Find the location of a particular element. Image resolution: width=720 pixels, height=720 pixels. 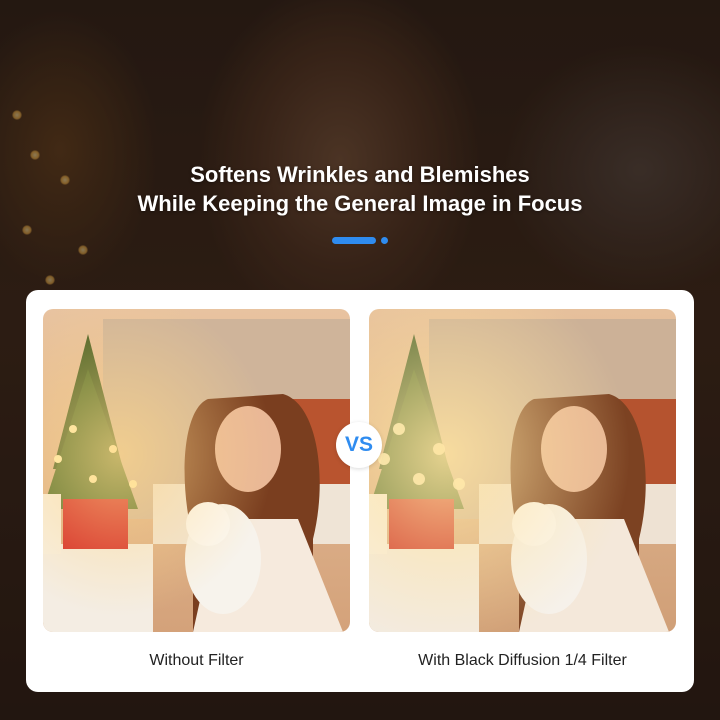

caption-with-filter: With Black Diffusion 1/4 Filter is located at coordinates (522, 660).